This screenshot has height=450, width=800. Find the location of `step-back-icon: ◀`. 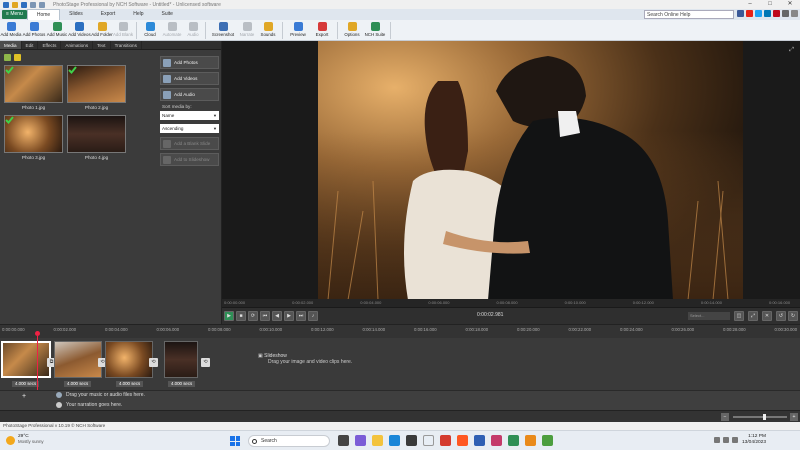

step-back-icon: ◀ is located at coordinates (277, 316).